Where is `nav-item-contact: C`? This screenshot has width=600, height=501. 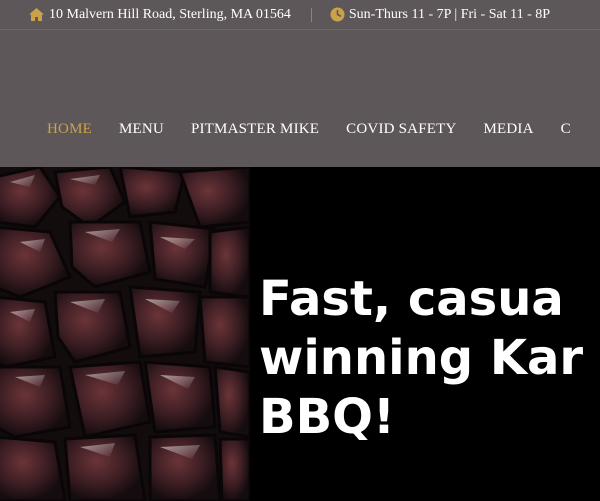 nav-item-contact: C is located at coordinates (566, 129).